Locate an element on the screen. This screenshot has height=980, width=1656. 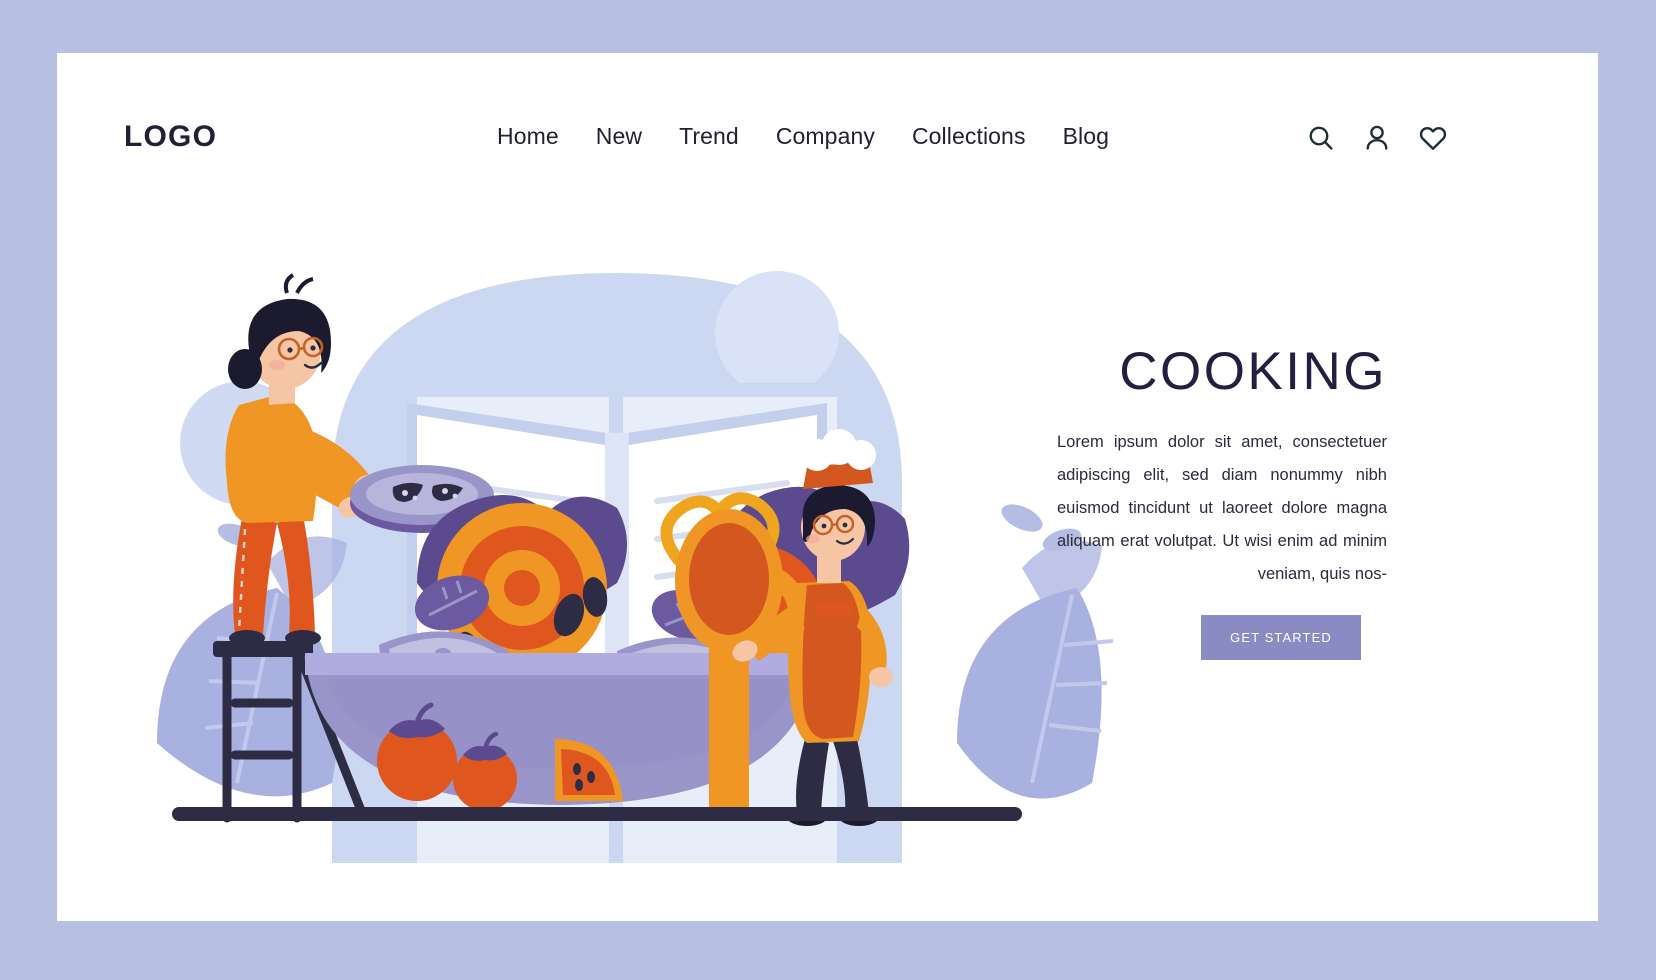
user-icon is located at coordinates (1377, 138).